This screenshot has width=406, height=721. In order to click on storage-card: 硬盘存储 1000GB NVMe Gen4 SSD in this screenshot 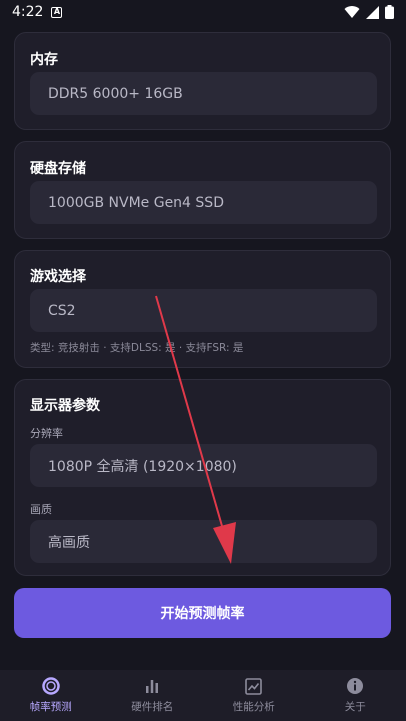, I will do `click(202, 190)`.